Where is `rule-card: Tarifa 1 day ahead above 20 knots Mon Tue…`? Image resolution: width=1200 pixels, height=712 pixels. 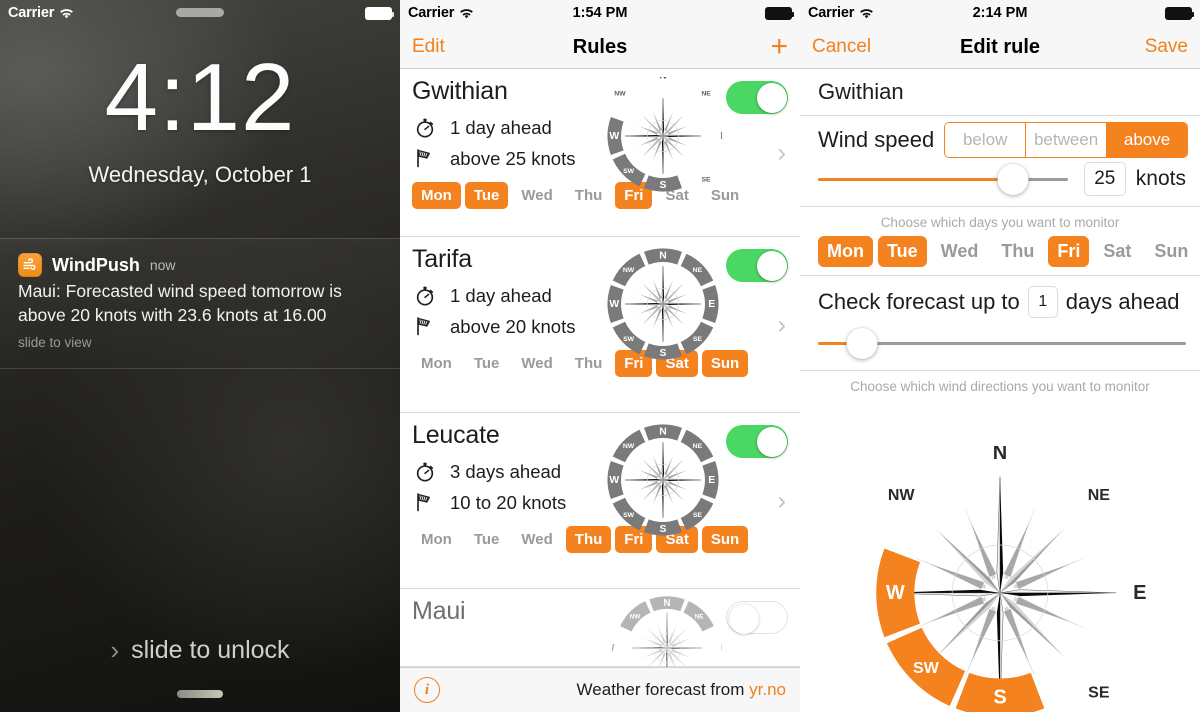
rule-card: Tarifa 1 day ahead above 20 knots Mon Tue… is located at coordinates (600, 325).